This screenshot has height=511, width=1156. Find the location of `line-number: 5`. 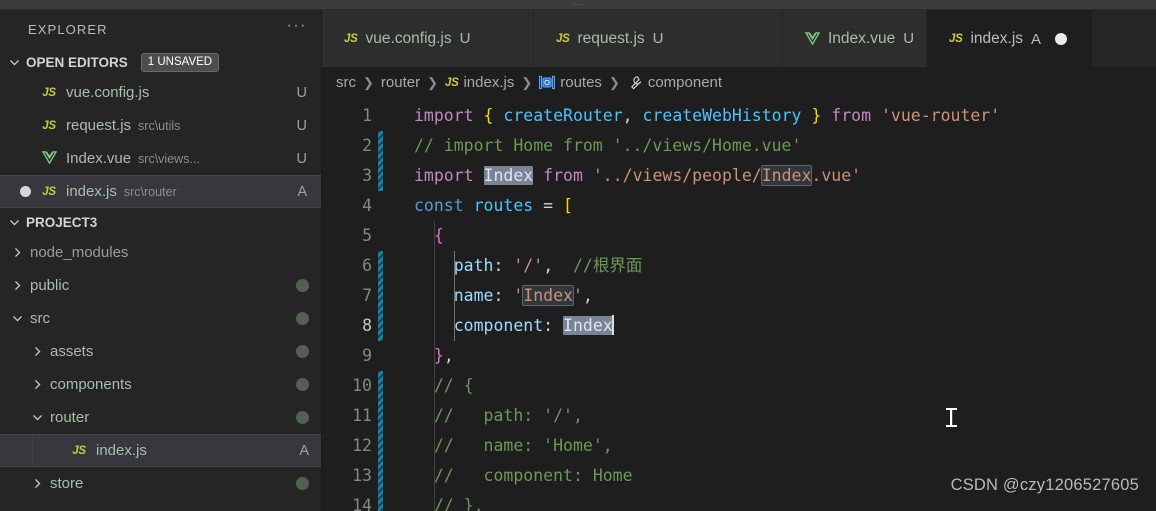

line-number: 5 is located at coordinates (367, 235).